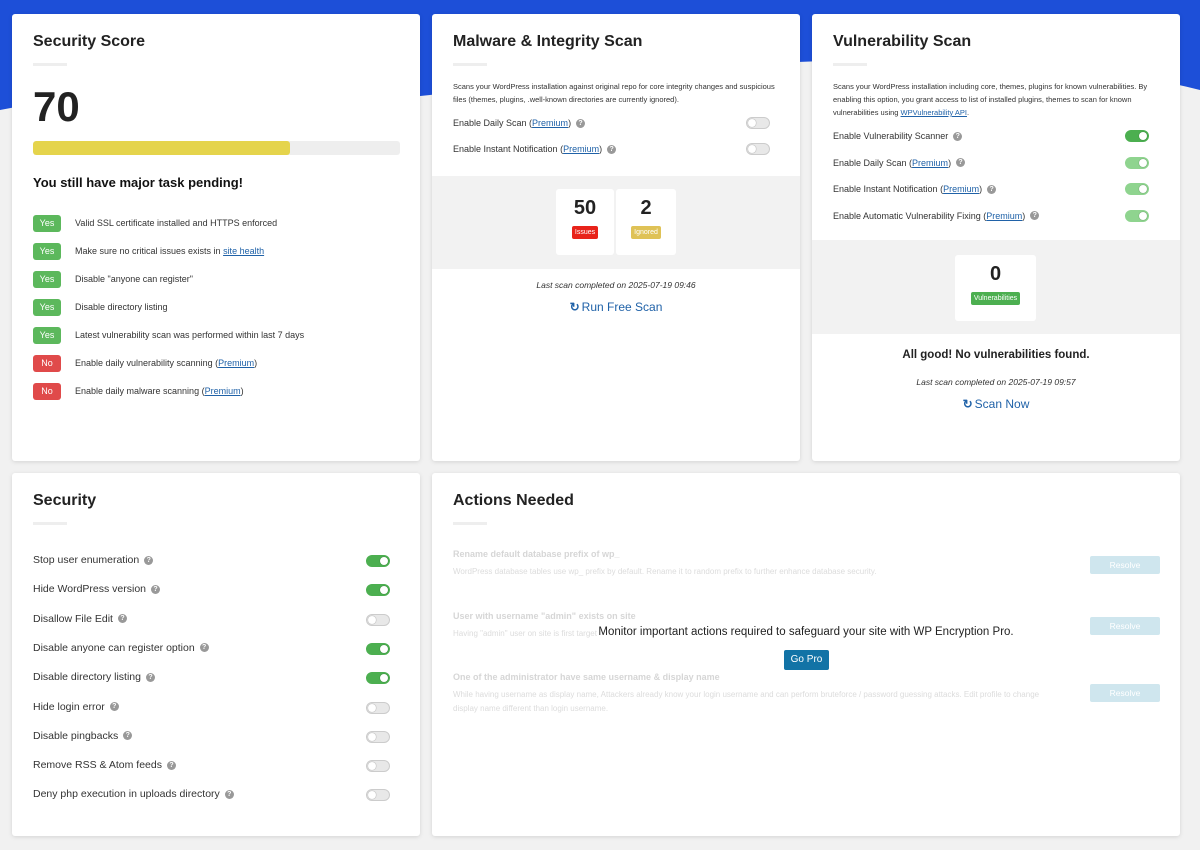  Describe the element at coordinates (56, 106) in the screenshot. I see `score-value: 70` at that location.